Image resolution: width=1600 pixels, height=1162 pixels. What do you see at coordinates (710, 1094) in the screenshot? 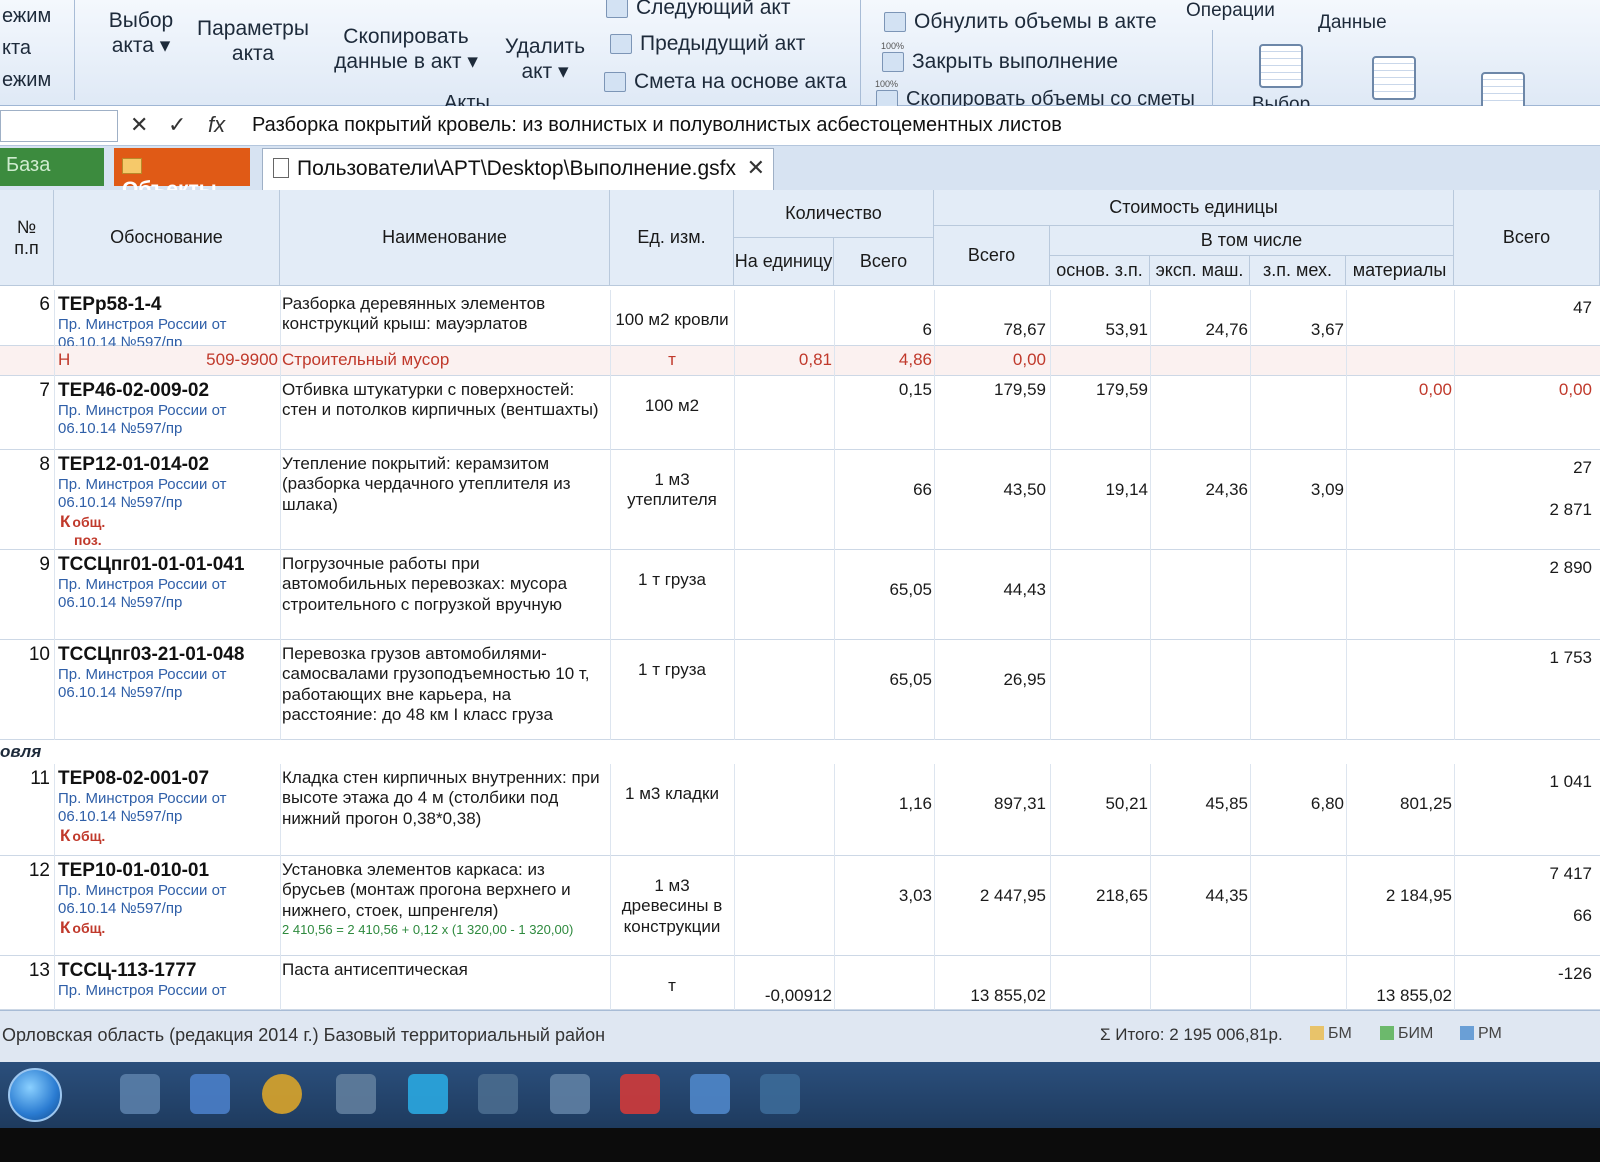
I see `grandsmeta-icon` at bounding box center [710, 1094].